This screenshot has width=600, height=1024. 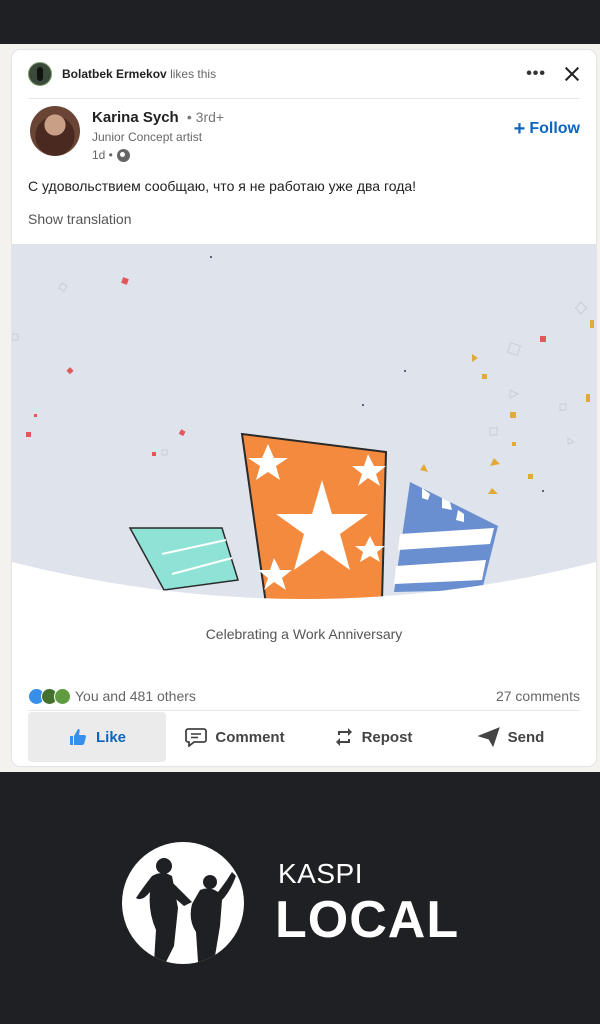 I want to click on actor-avatar, so click(x=40, y=74).